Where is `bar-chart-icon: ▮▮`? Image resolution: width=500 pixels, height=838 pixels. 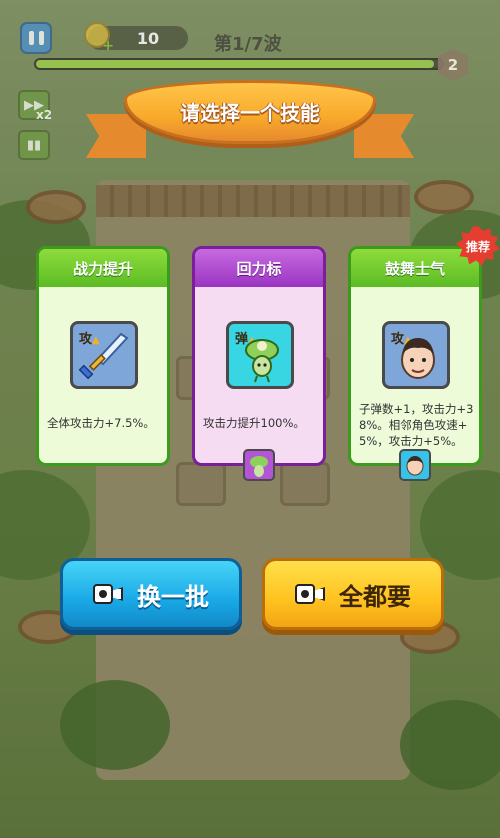
bar-chart-icon: ▮▮ is located at coordinates (34, 145).